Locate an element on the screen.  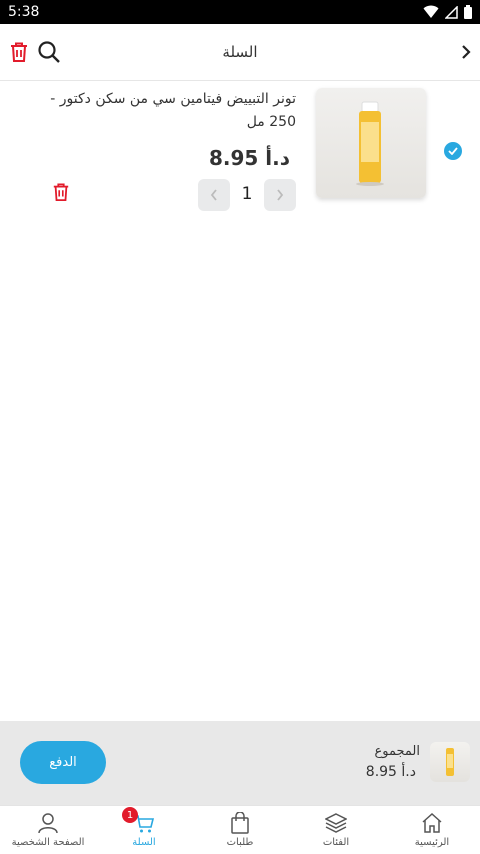
battery-icon is located at coordinates (468, 12).